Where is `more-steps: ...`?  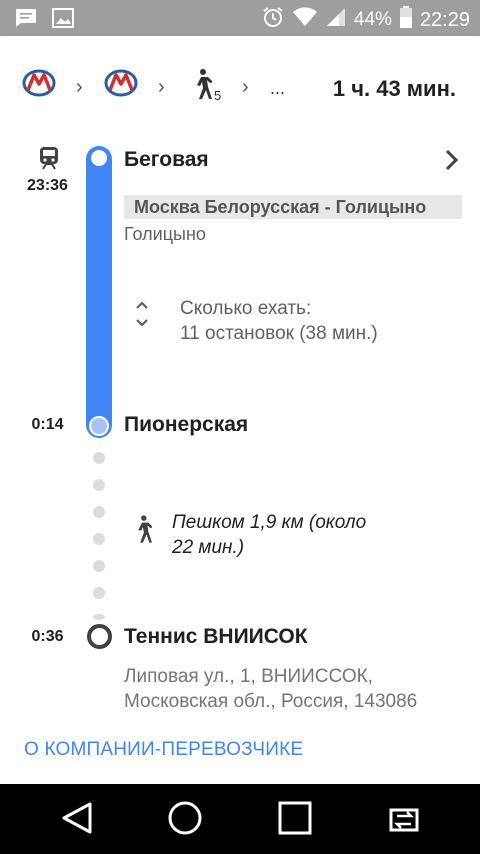 more-steps: ... is located at coordinates (278, 88).